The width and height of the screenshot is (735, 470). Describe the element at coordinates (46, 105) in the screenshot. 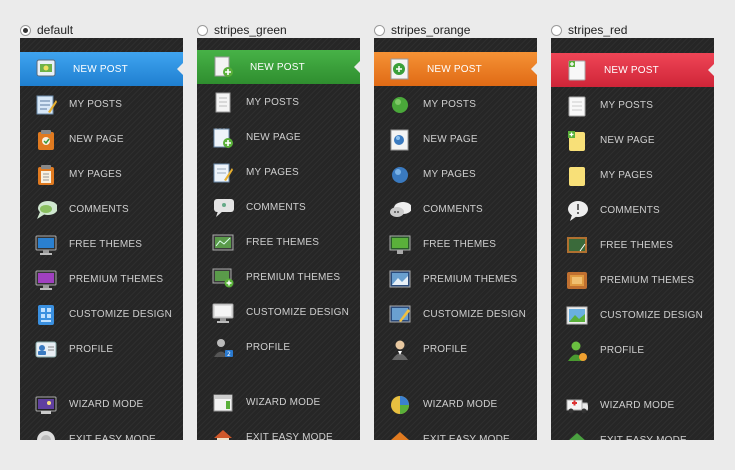

I see `edit-posts-icon` at that location.